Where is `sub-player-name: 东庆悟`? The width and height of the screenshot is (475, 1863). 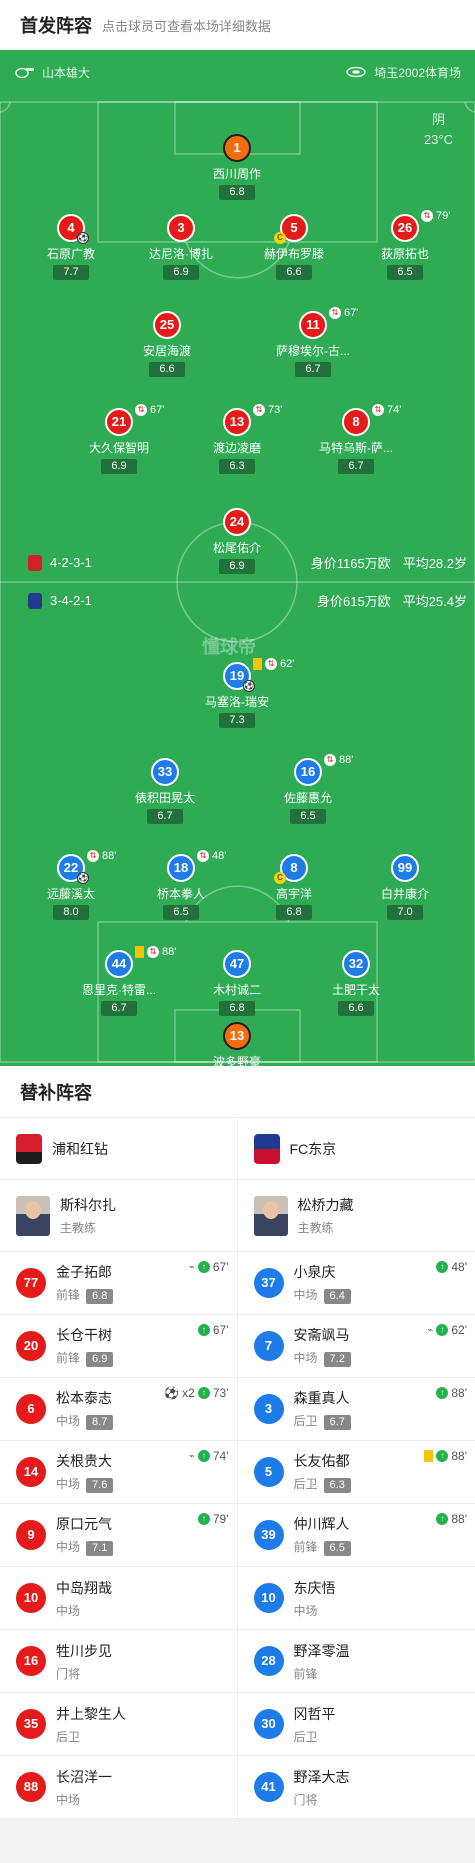 sub-player-name: 东庆悟 is located at coordinates (314, 1587).